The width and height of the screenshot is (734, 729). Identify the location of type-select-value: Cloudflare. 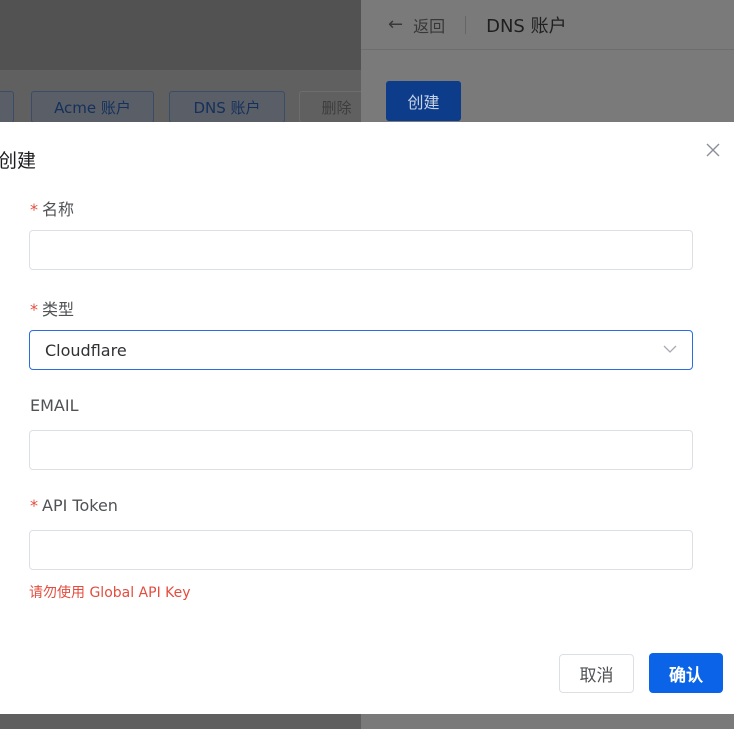
(86, 350).